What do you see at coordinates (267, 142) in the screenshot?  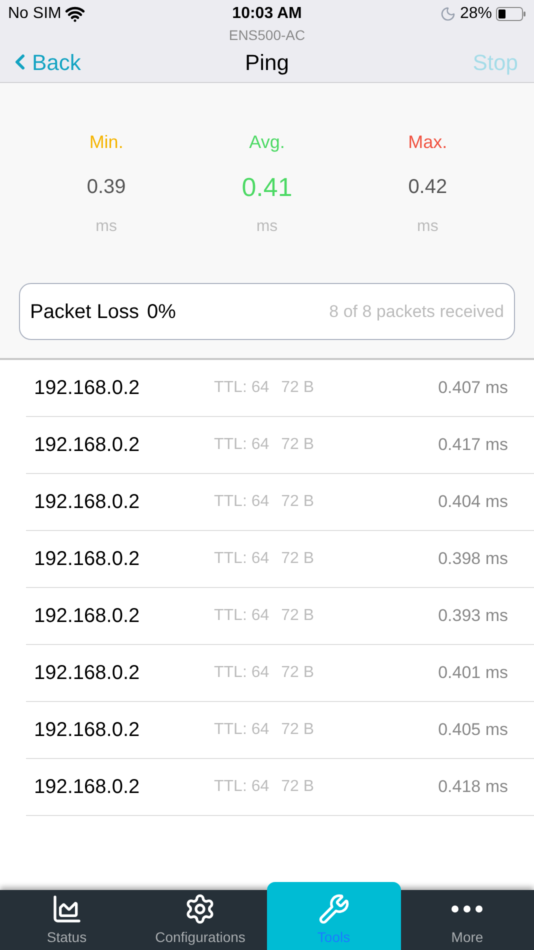 I see `stat-label: Avg.` at bounding box center [267, 142].